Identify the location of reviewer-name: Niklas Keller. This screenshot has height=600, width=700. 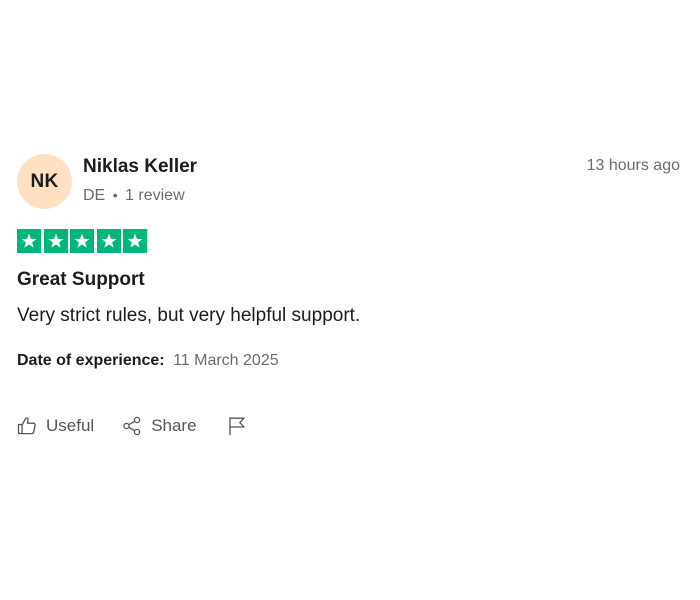
(140, 167).